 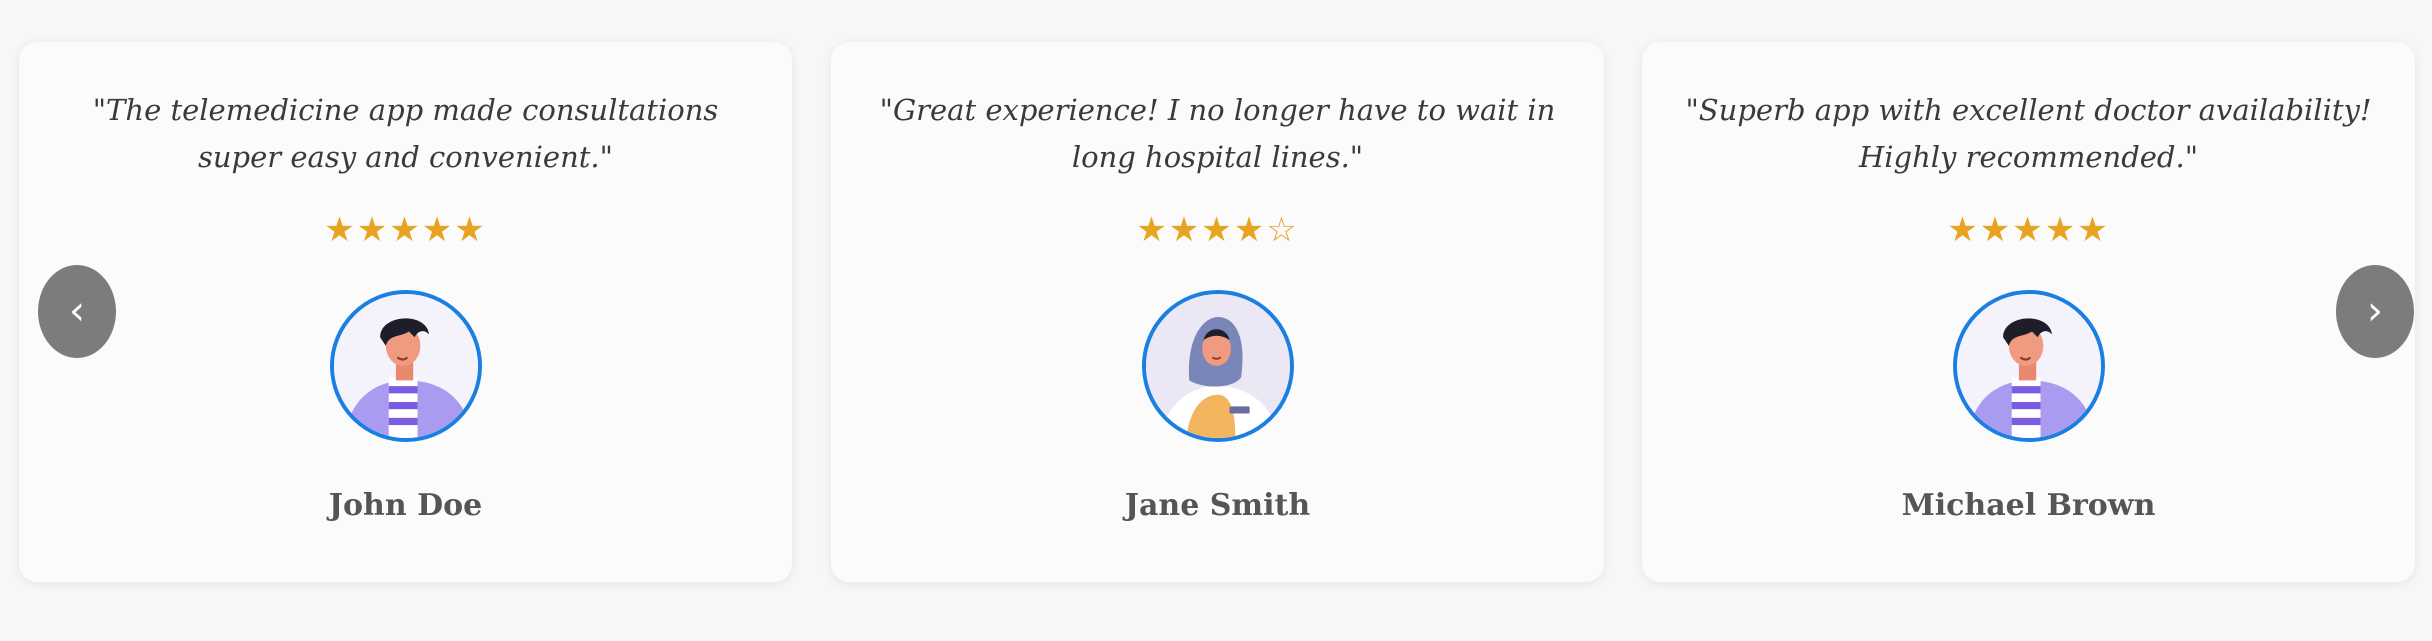 What do you see at coordinates (405, 505) in the screenshot?
I see `reviewer-name: John Doe` at bounding box center [405, 505].